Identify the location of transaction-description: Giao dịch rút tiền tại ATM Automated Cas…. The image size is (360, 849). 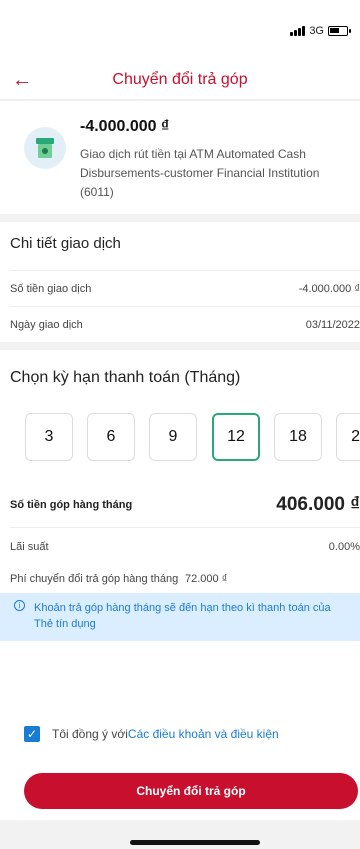
(200, 173).